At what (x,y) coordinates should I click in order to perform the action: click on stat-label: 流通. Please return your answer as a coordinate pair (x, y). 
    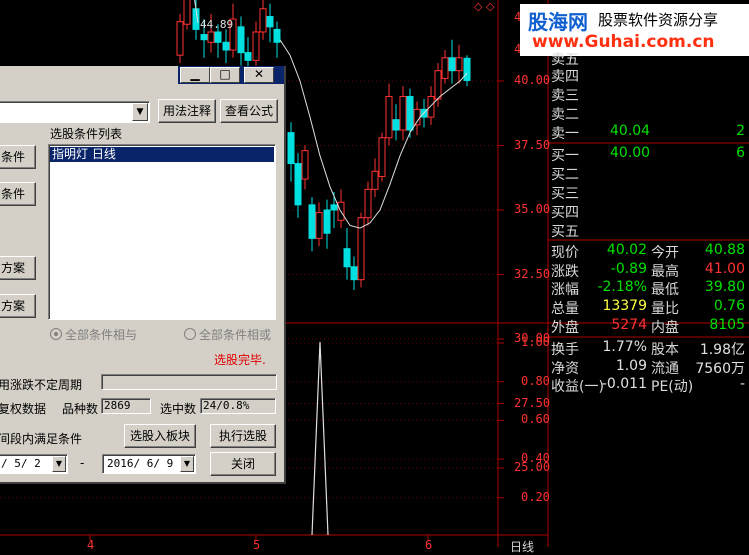
    Looking at the image, I should click on (665, 369).